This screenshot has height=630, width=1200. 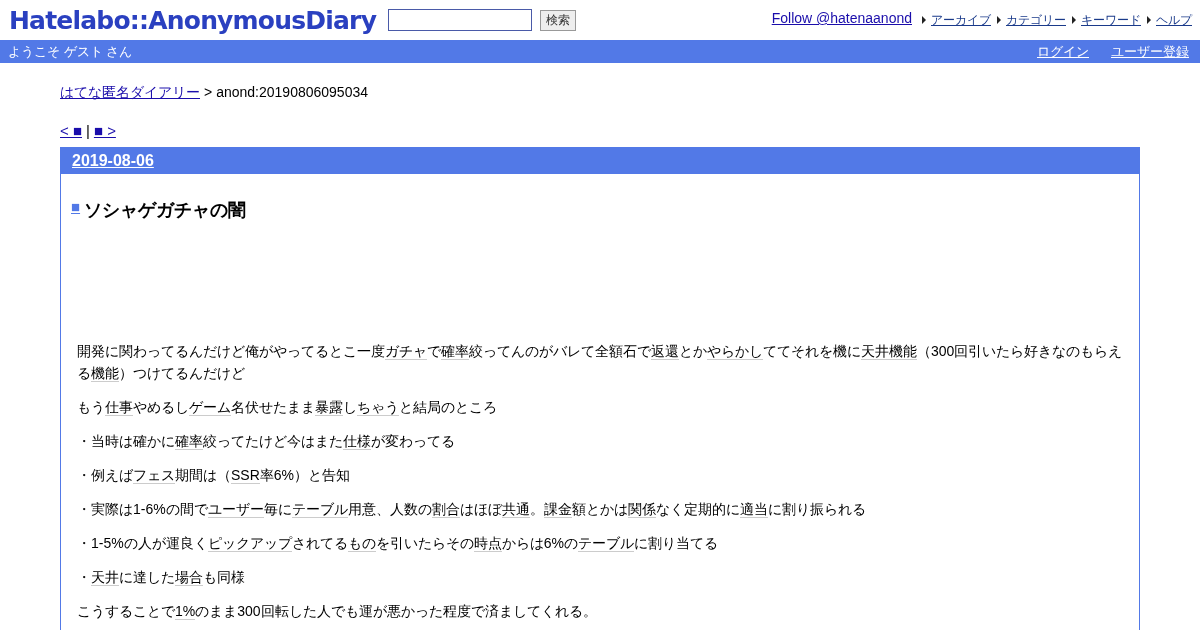 I want to click on nav-link: アーカイブ, so click(x=961, y=20).